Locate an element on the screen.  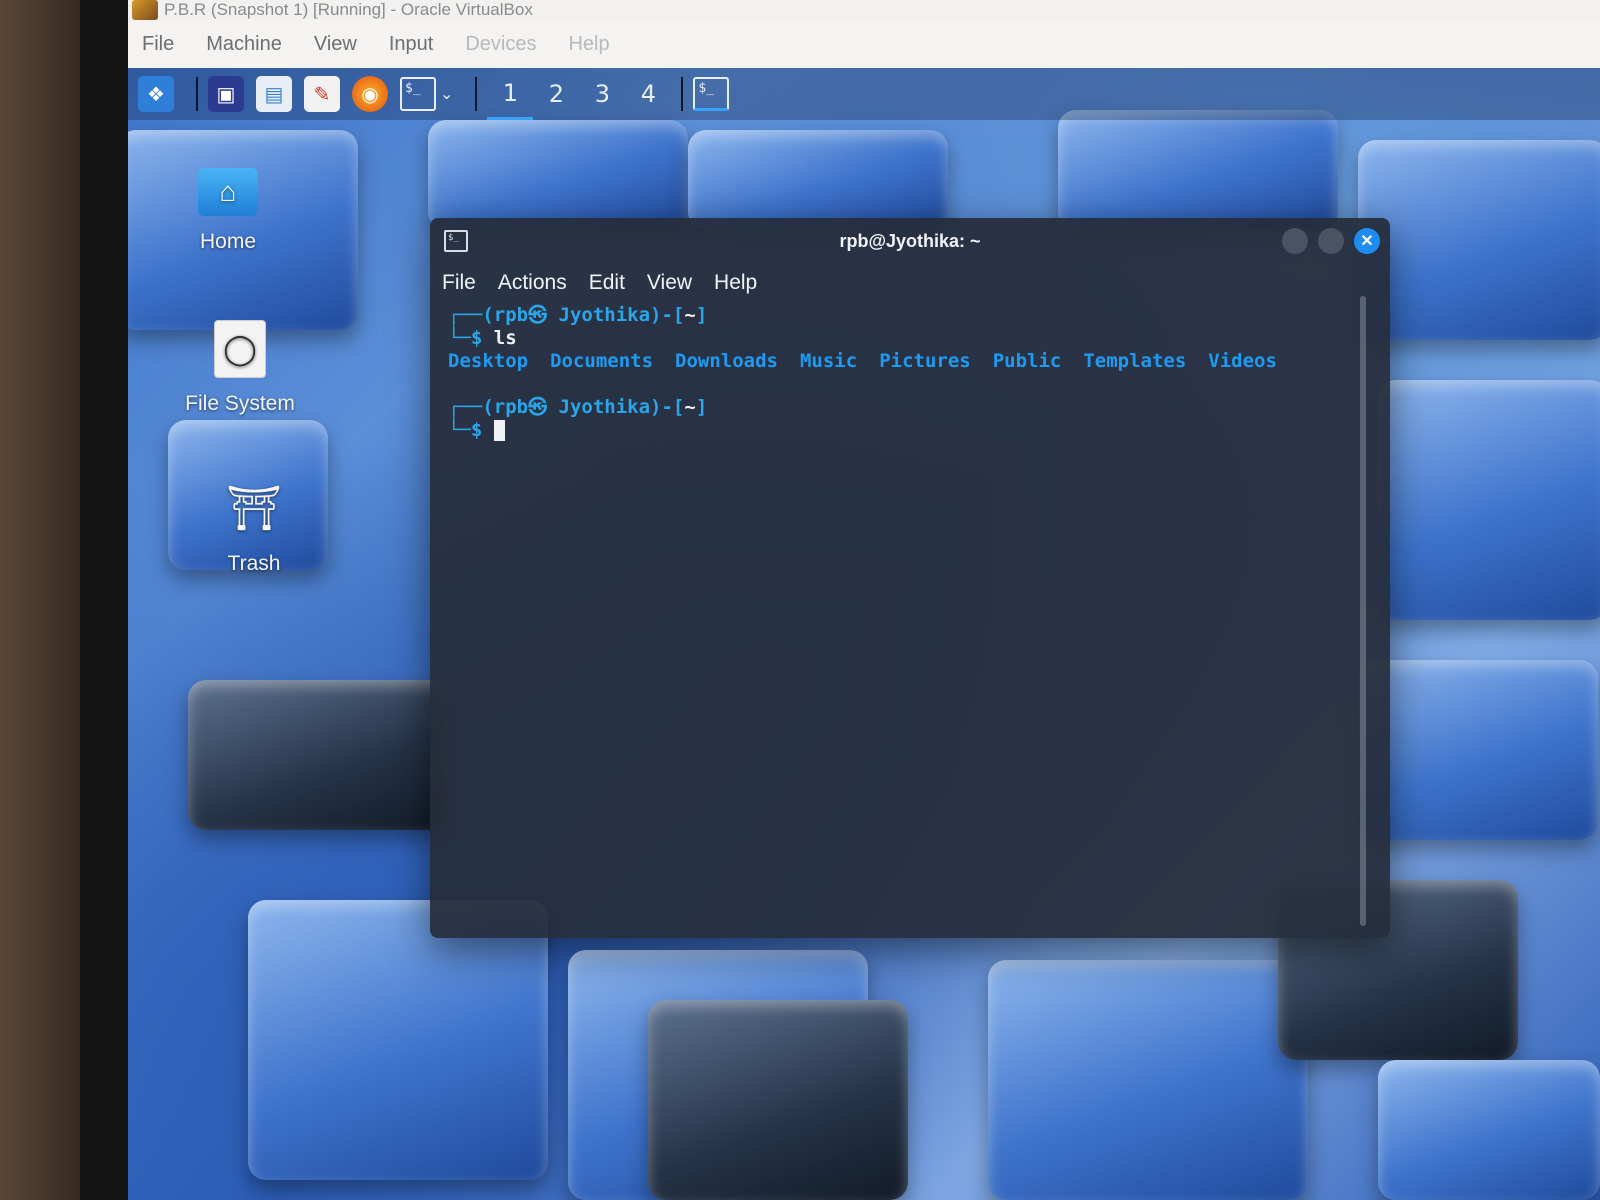
terminal-titlebar: $_ rpb@Jyothika: ~ ✕ is located at coordinates (910, 241).